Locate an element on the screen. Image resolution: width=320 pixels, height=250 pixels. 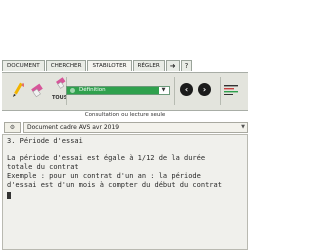
consultation-mode-label: Consultation ou lecture seule is located at coordinates (125, 115).